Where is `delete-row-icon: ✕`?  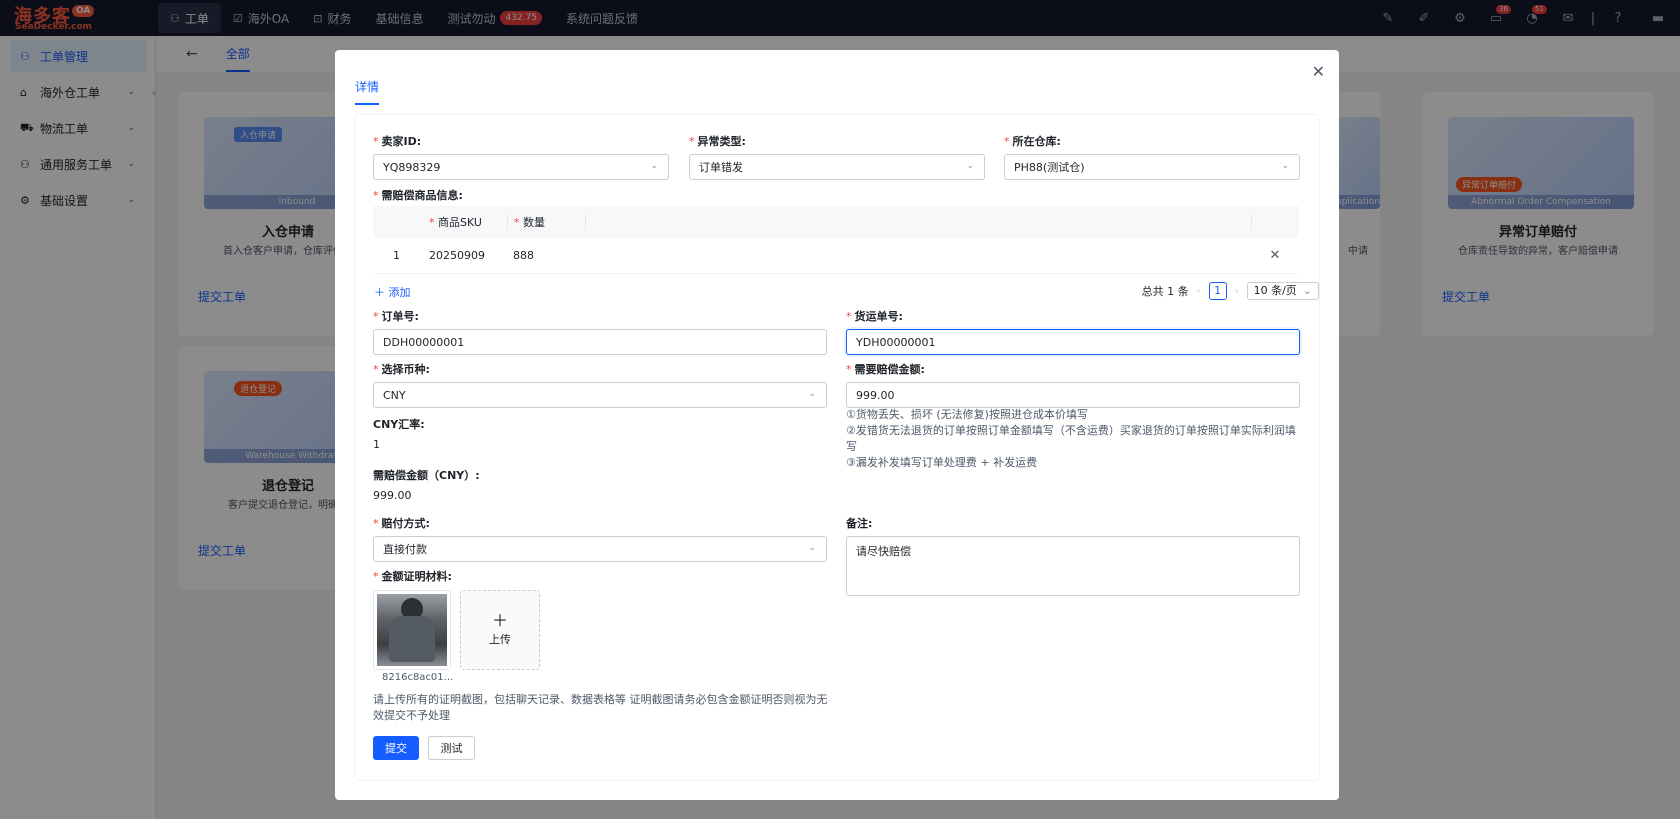
delete-row-icon: ✕ is located at coordinates (1275, 255).